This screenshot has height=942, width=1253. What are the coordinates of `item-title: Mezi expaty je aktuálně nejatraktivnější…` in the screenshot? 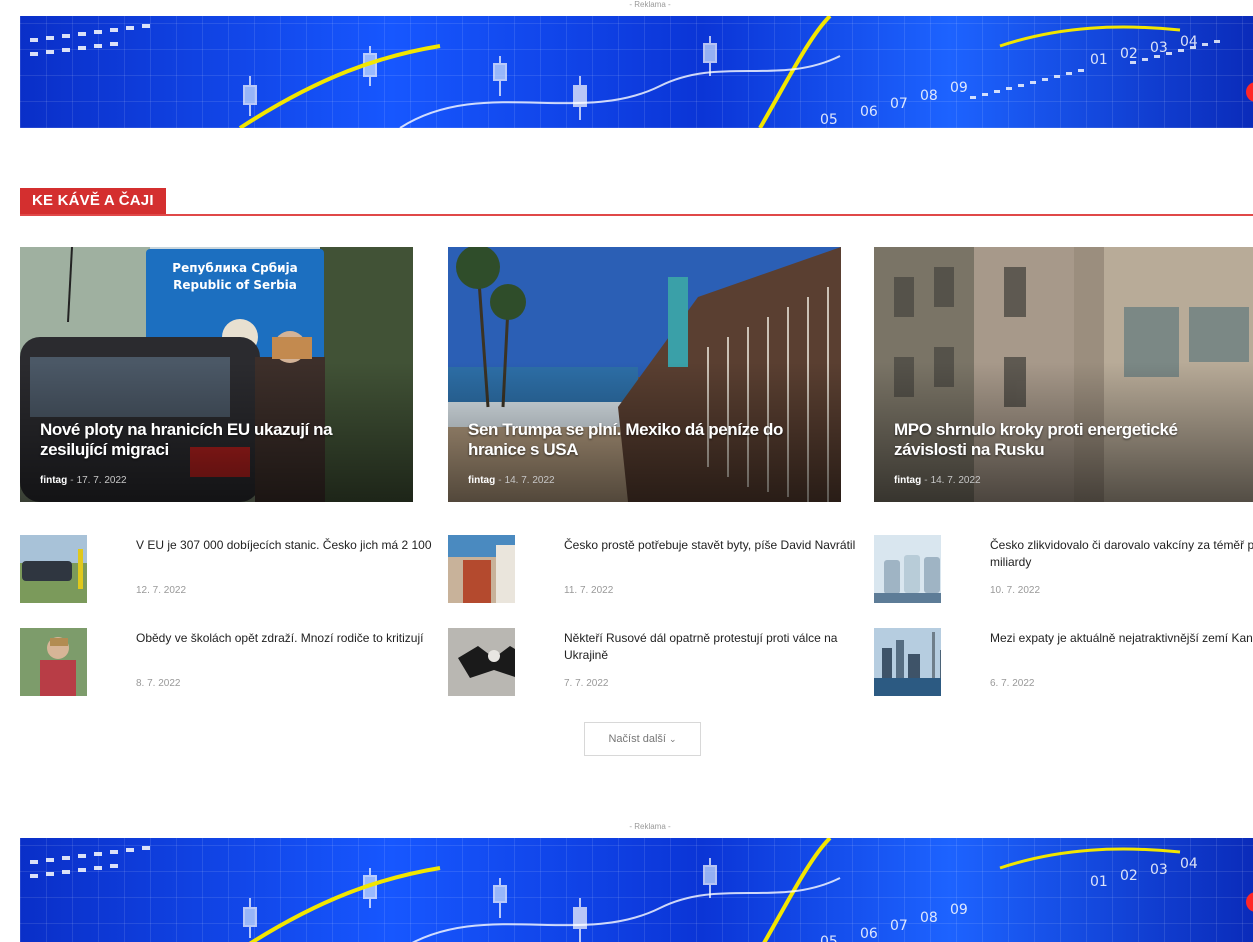 It's located at (1121, 638).